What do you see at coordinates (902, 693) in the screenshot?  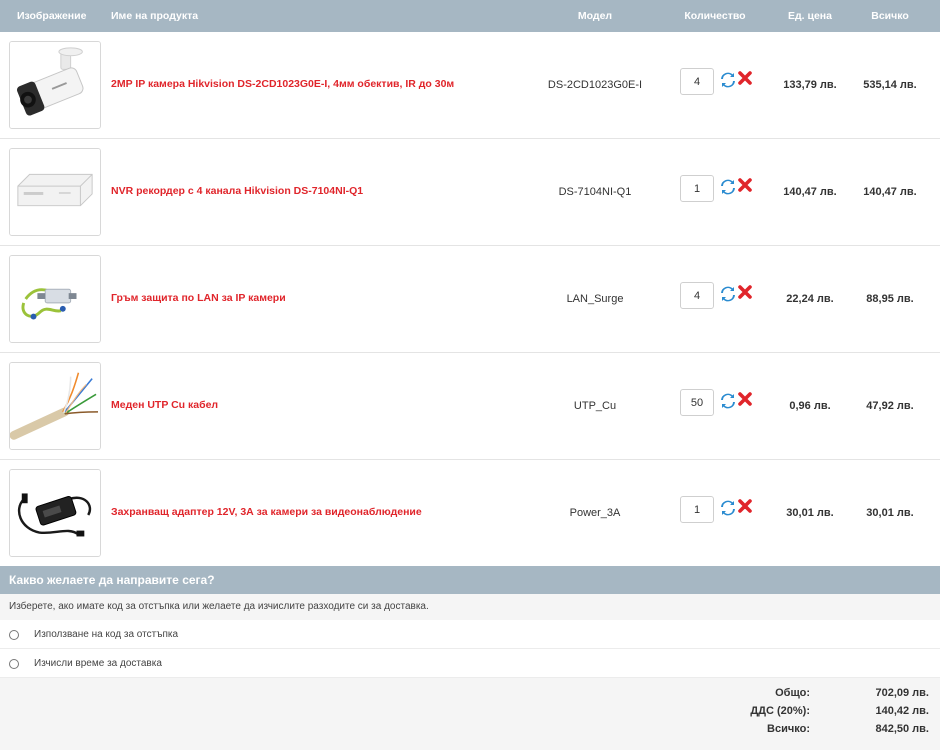 I see `subtotal-value: 702,09 лв.` at bounding box center [902, 693].